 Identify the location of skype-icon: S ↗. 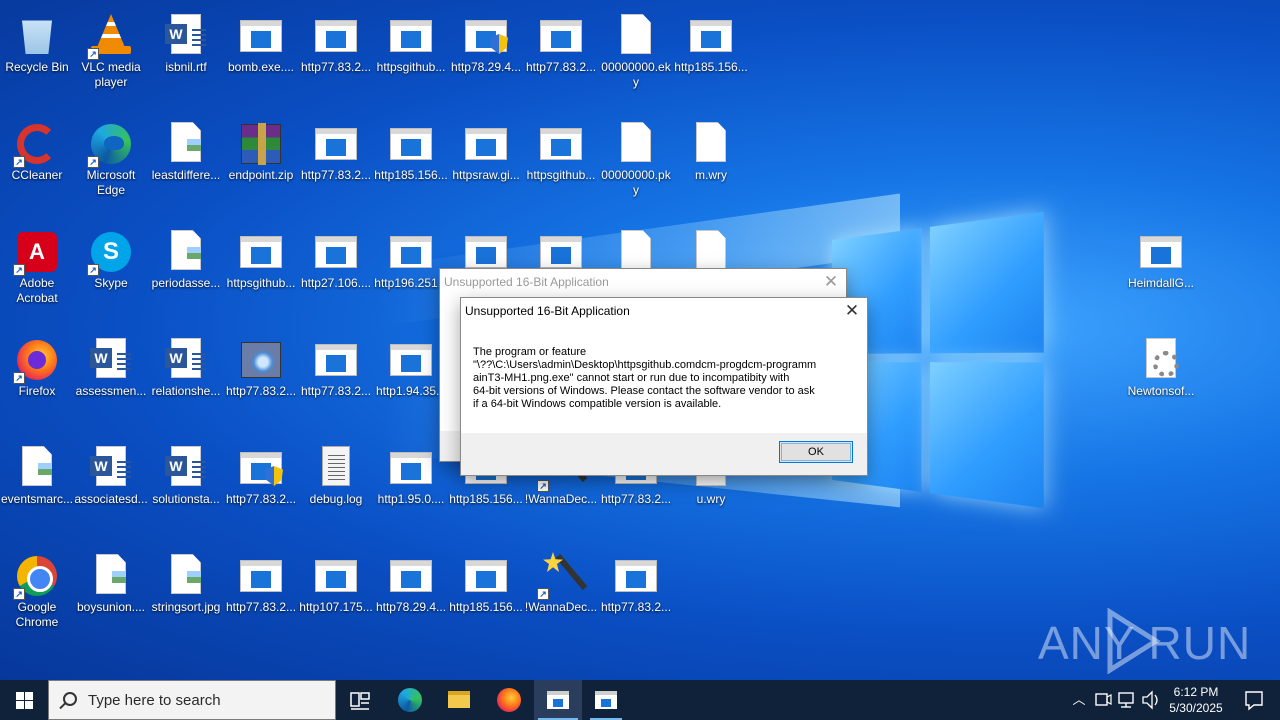
(111, 252).